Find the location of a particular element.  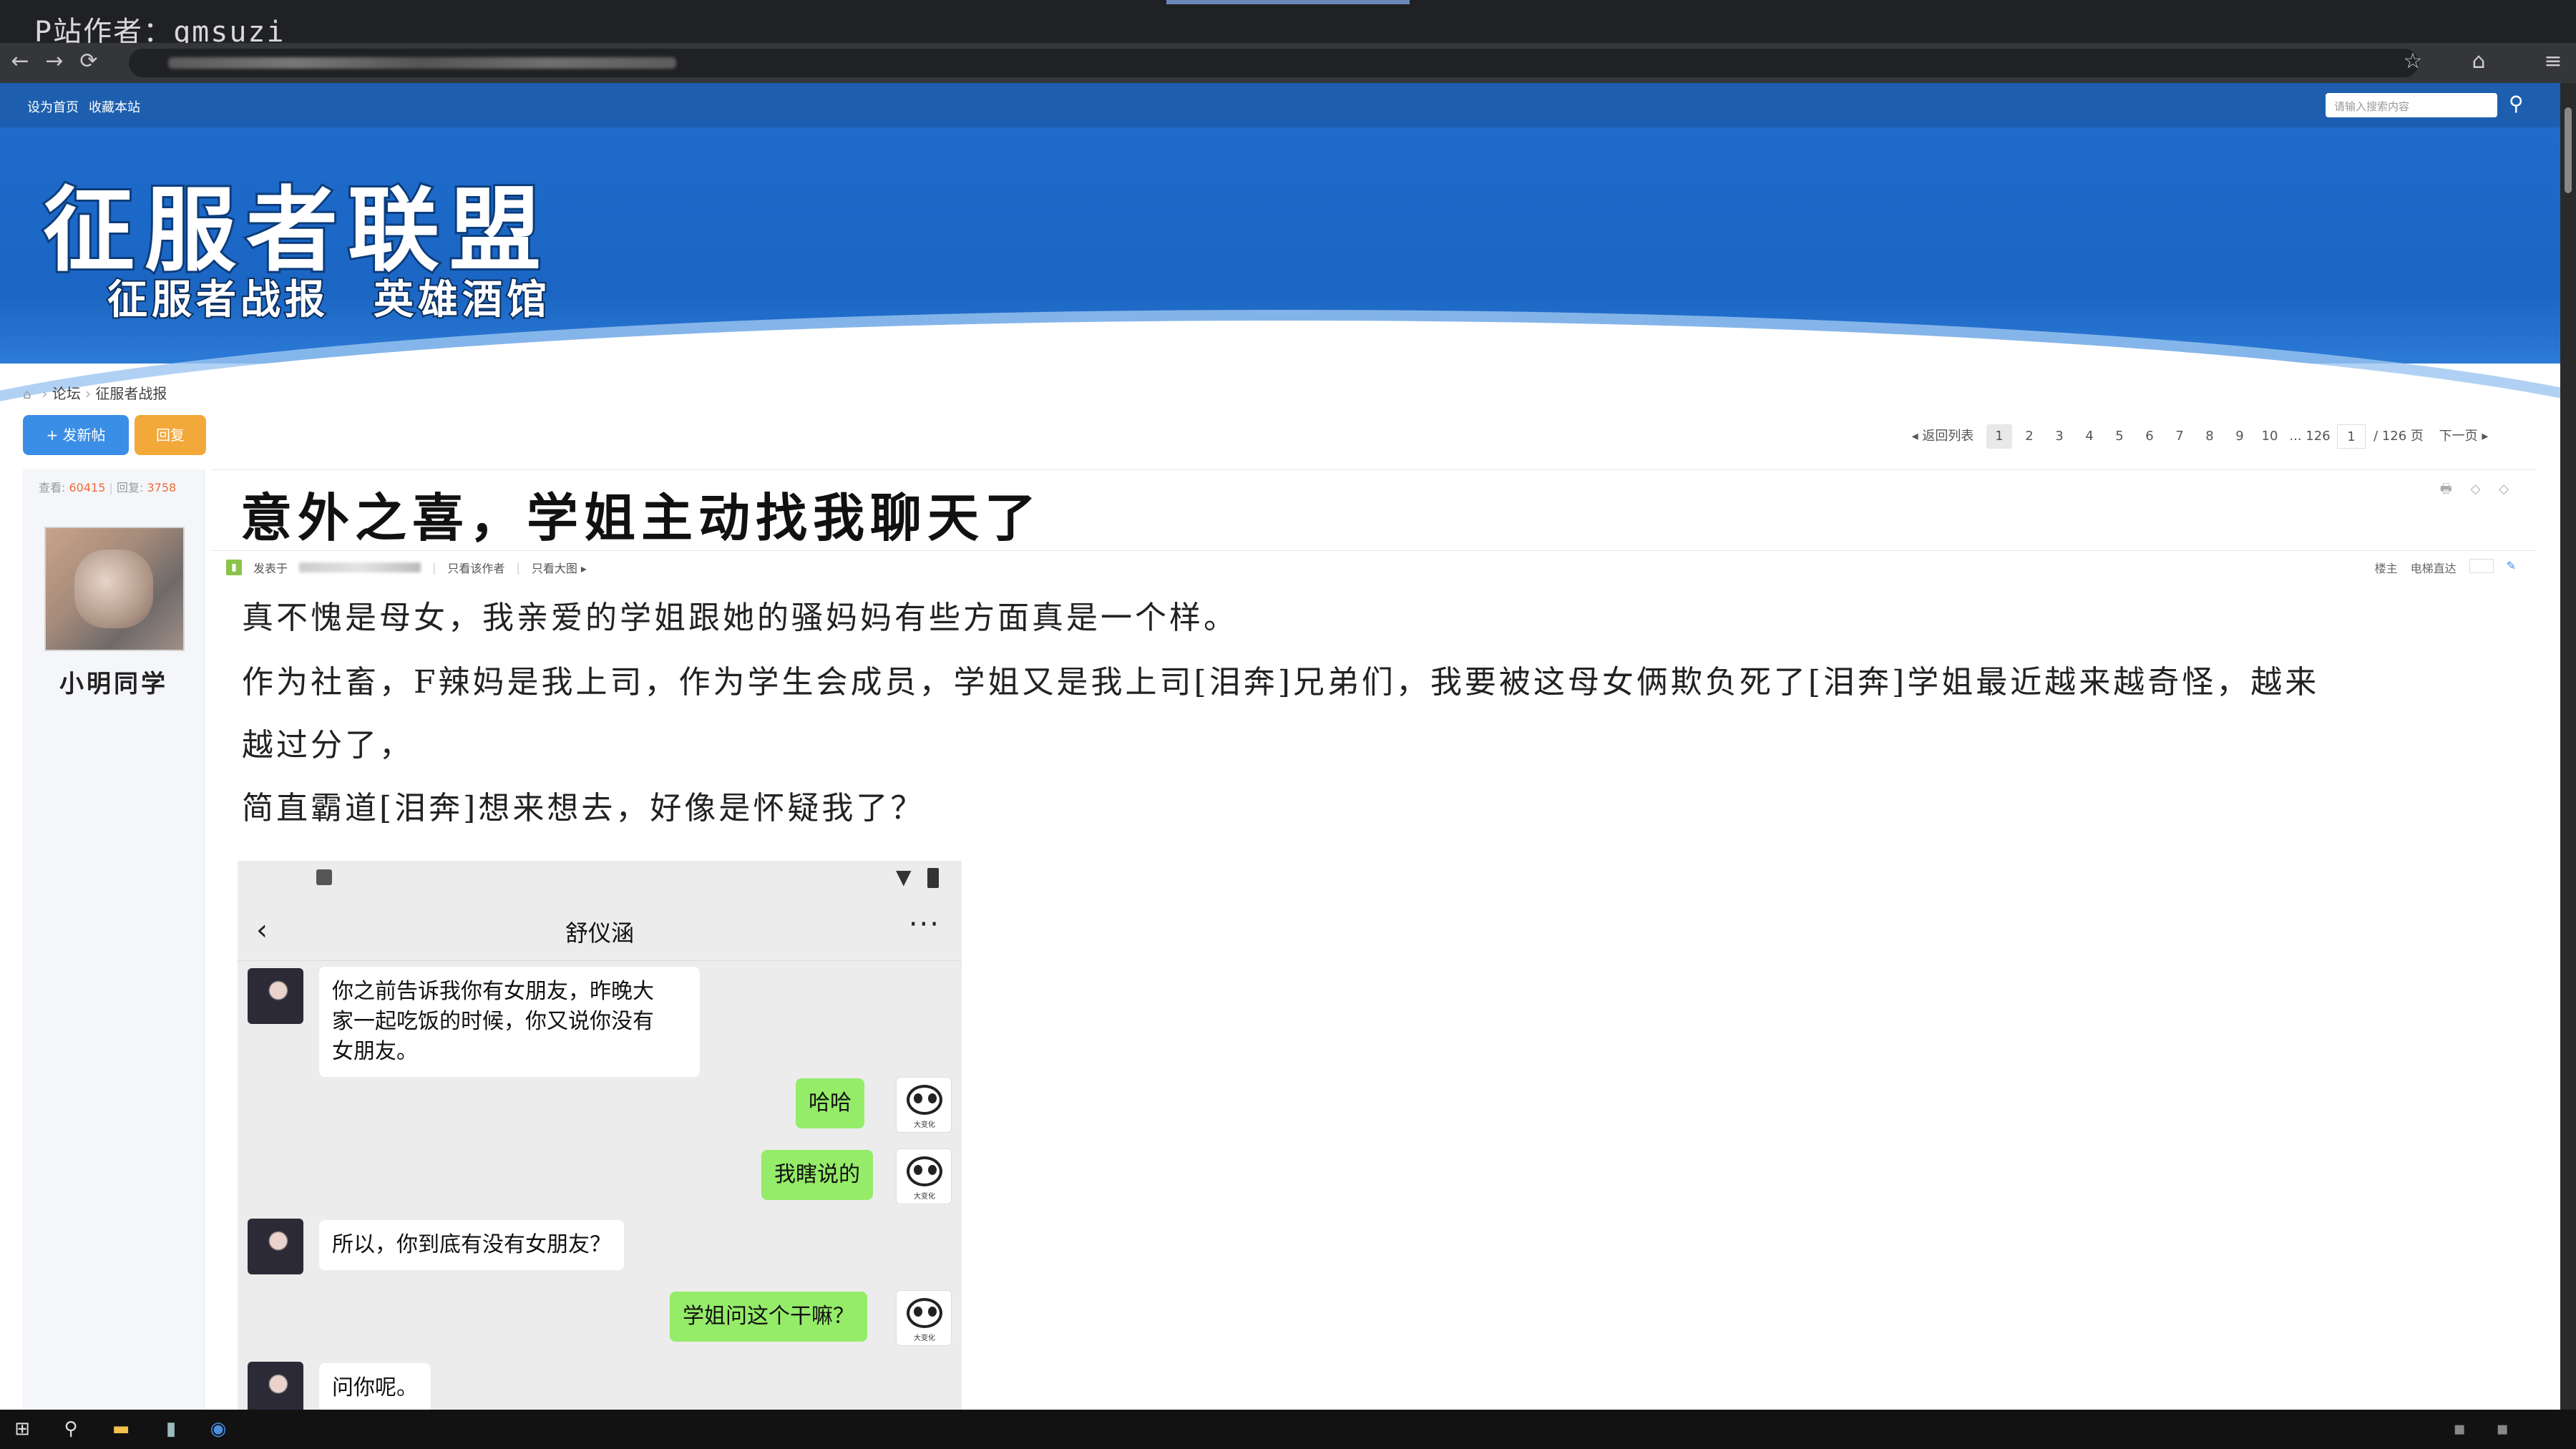

post-tools: 🖶 ◇ ◇ is located at coordinates (2478, 491).